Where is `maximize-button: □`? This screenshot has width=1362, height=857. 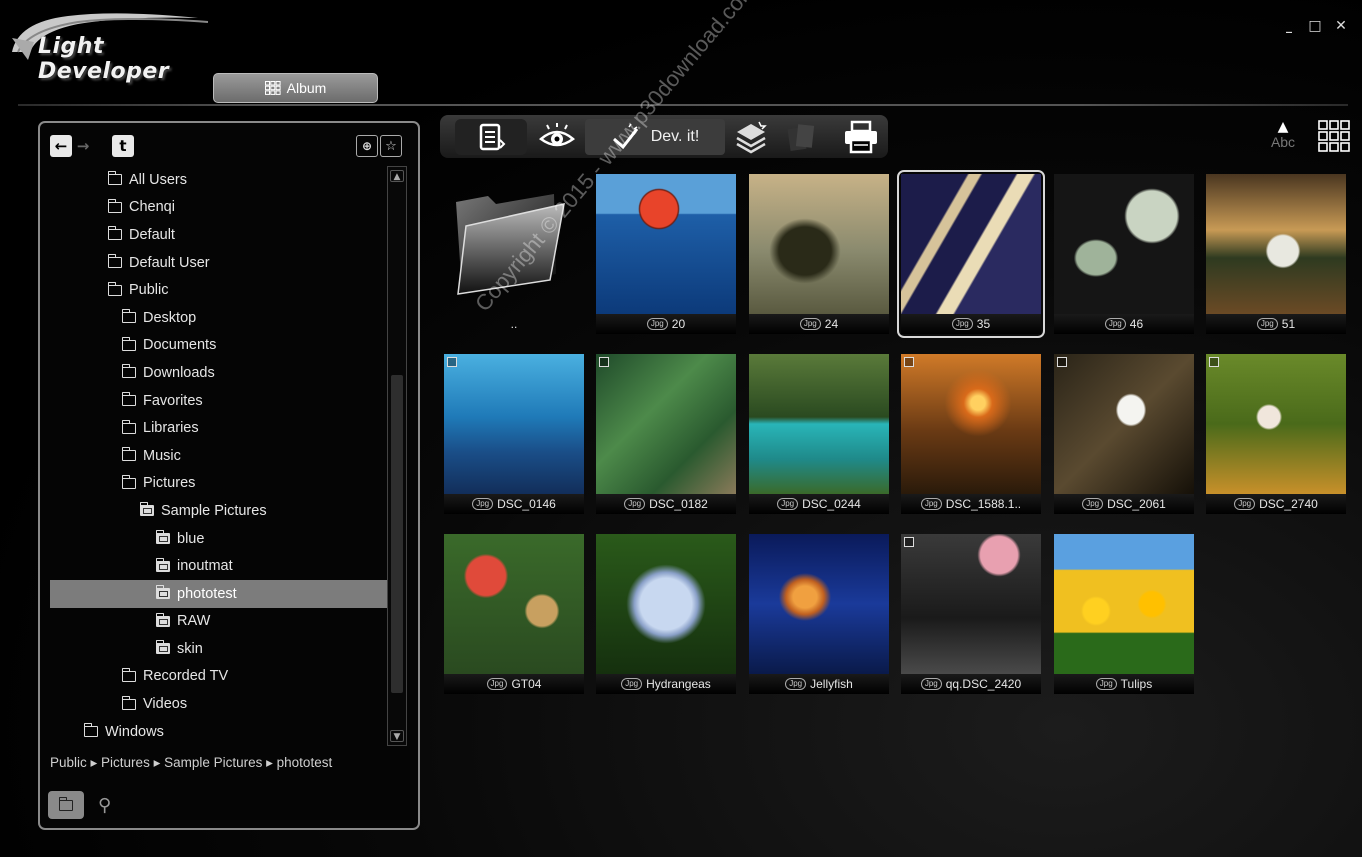 maximize-button: □ is located at coordinates (1315, 26).